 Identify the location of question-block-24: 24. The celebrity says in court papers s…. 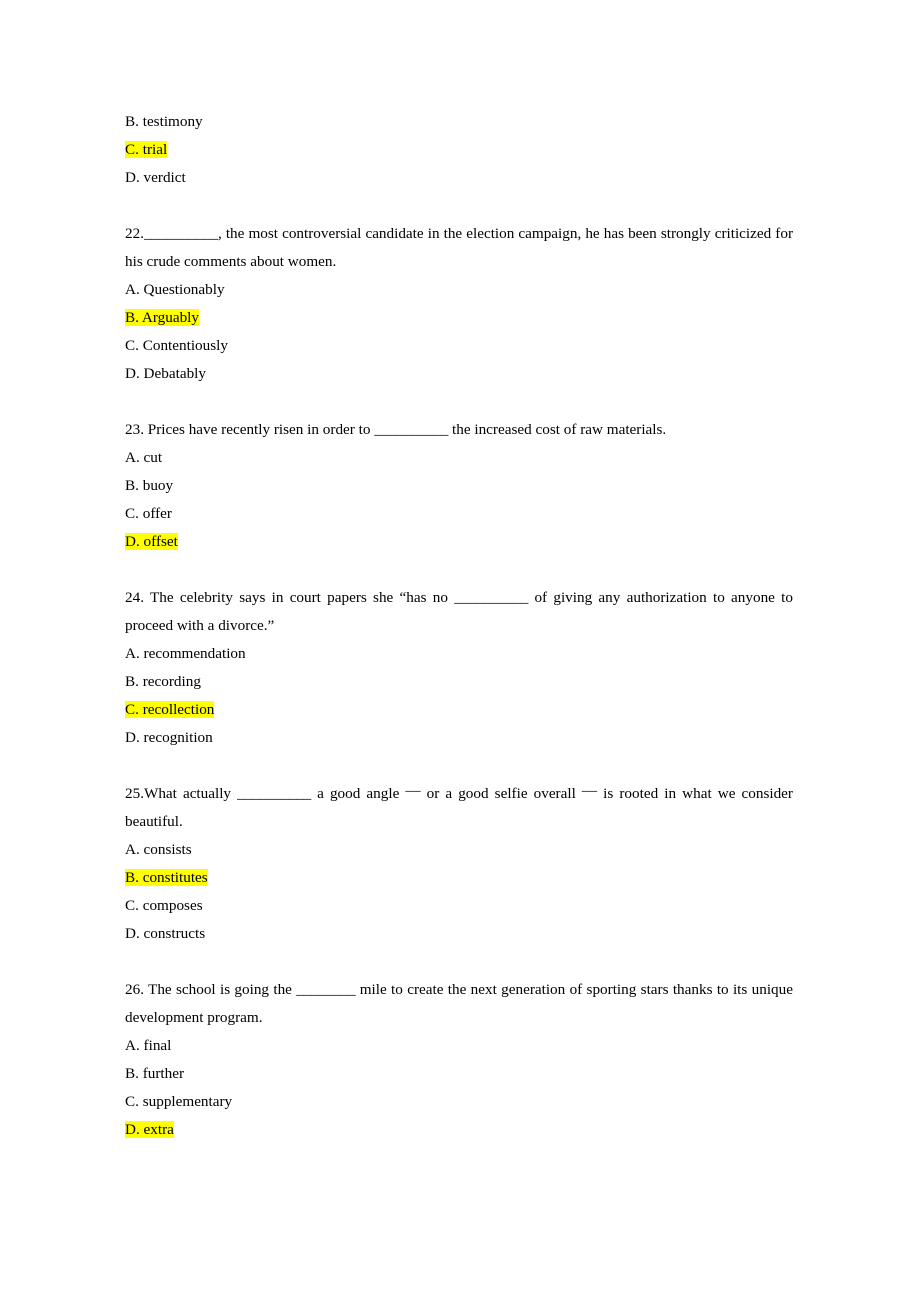
(459, 668).